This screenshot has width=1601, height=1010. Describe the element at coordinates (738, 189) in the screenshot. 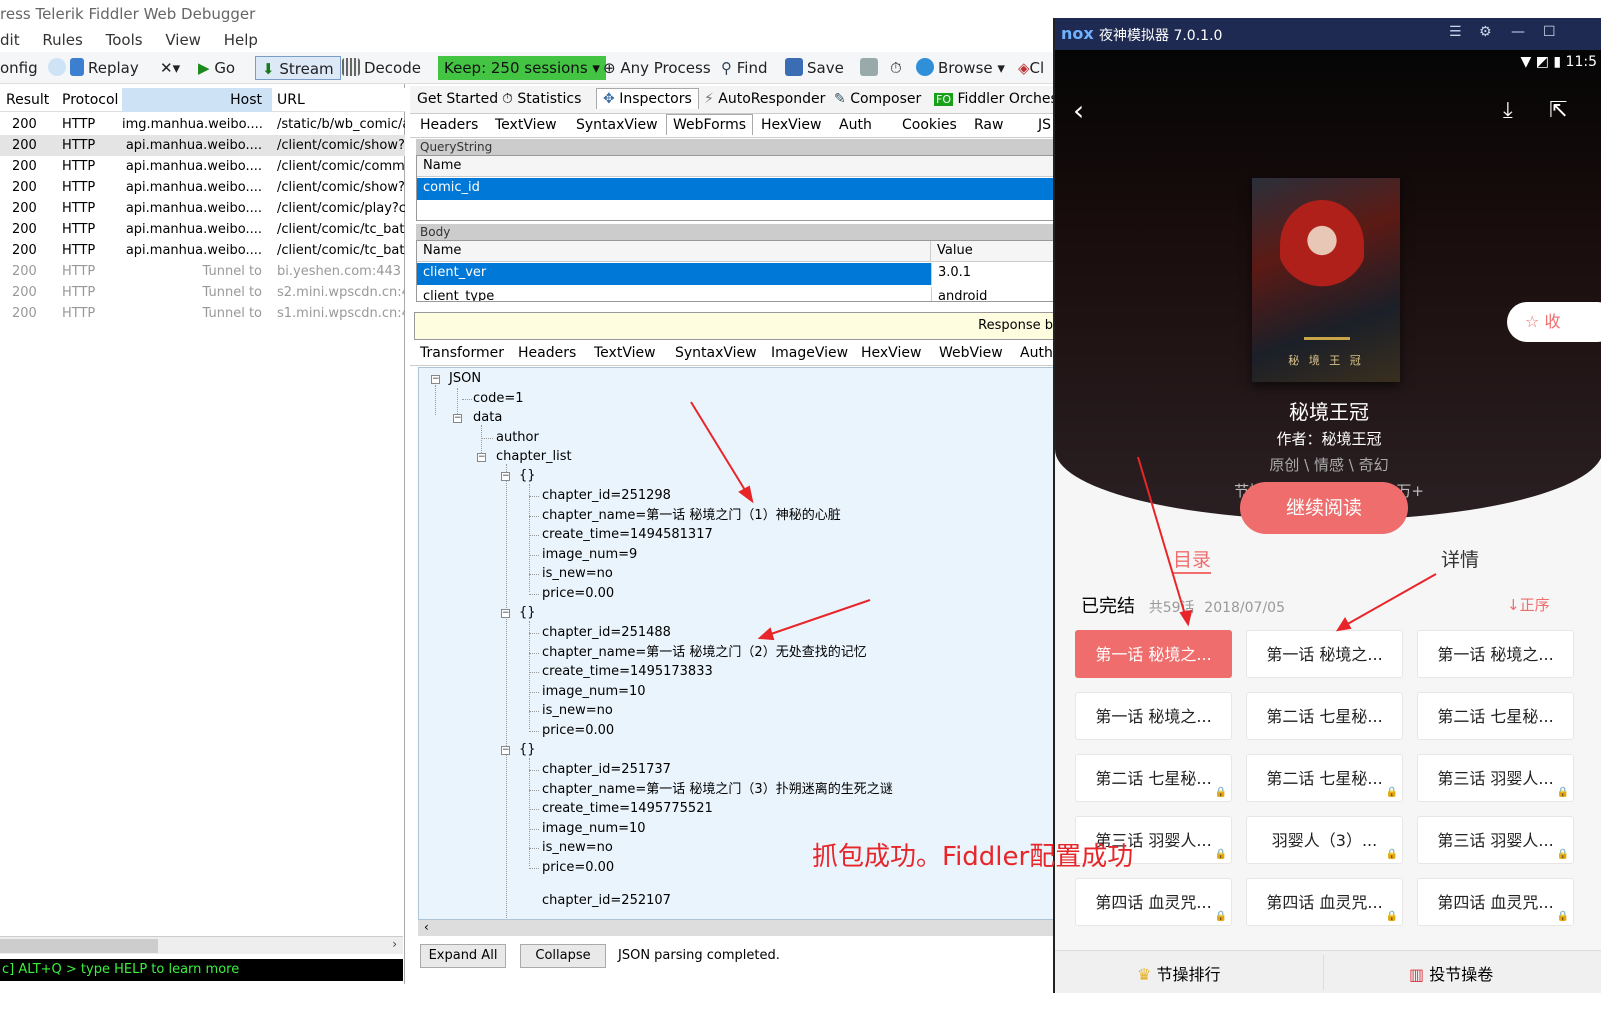

I see `qs-row: comic_id` at that location.